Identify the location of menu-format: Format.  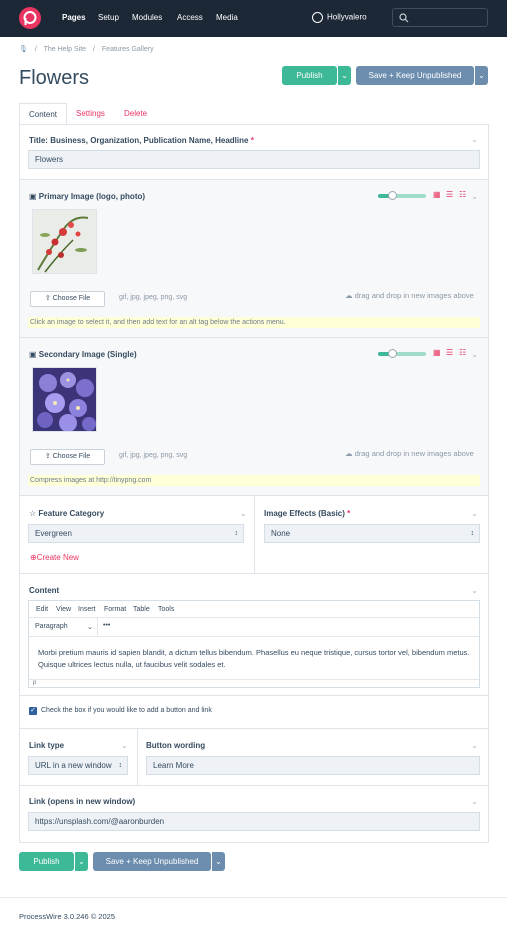
(115, 609).